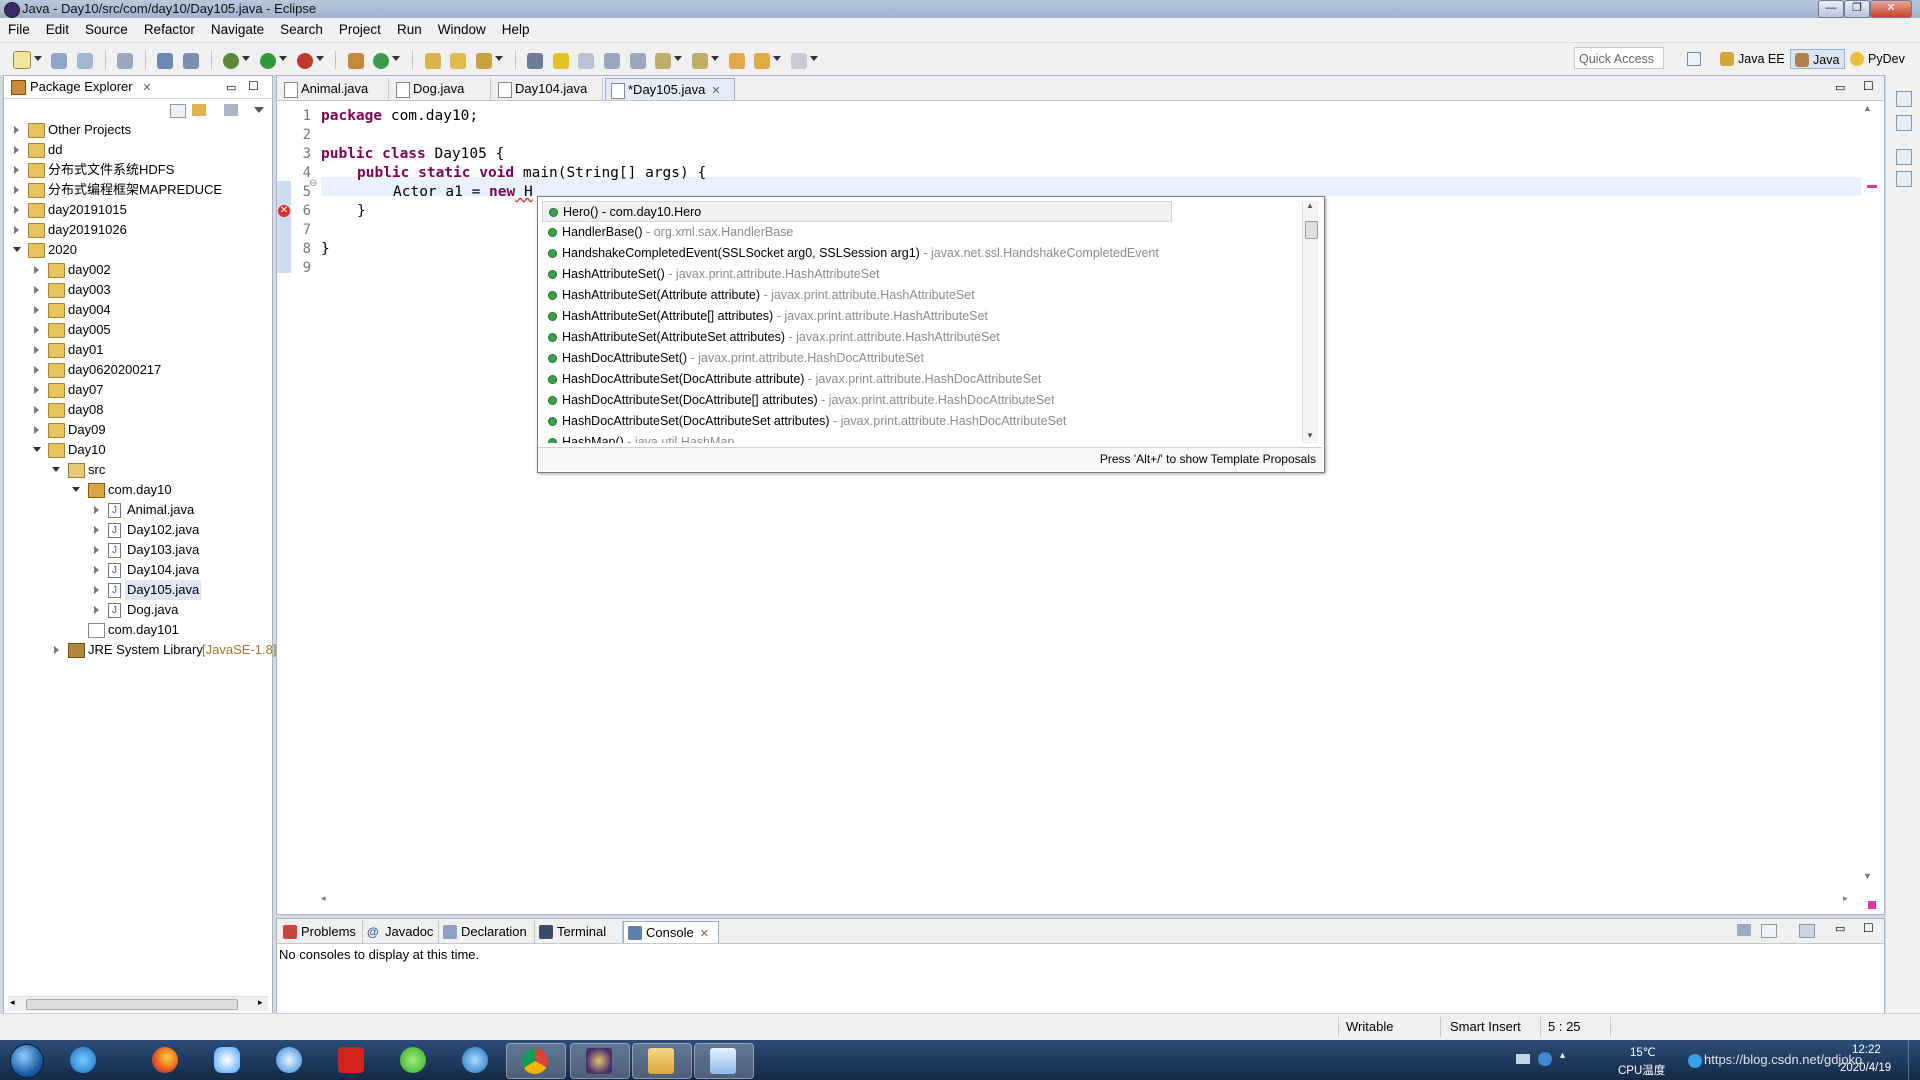  What do you see at coordinates (165, 61) in the screenshot?
I see `terminal-icon` at bounding box center [165, 61].